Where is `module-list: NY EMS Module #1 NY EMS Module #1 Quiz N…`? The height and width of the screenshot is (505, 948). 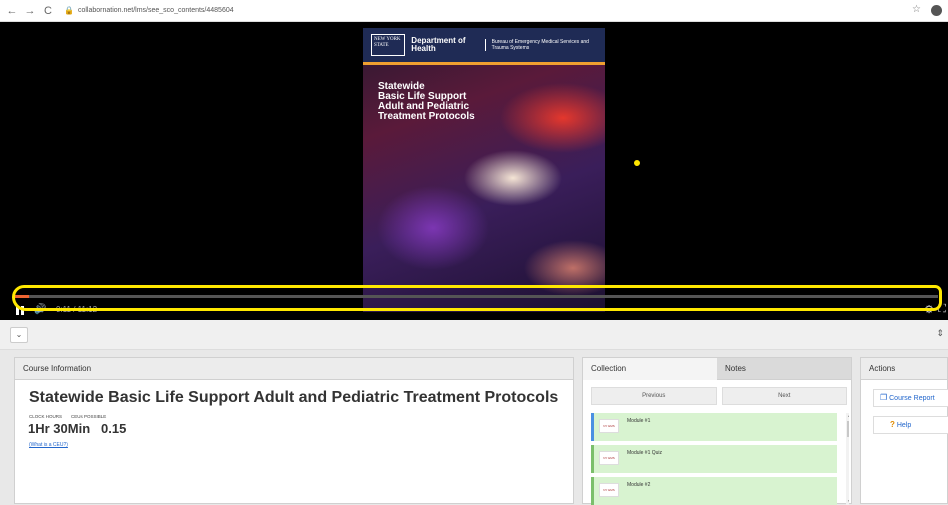
module-list: NY EMS Module #1 NY EMS Module #1 Quiz N… is located at coordinates (720, 459).